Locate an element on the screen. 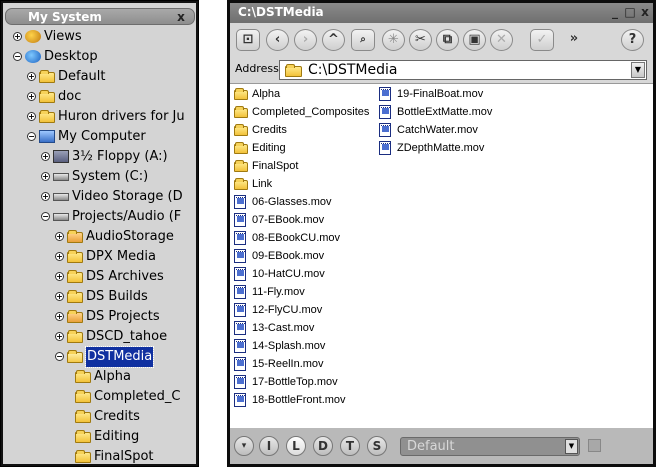 Image resolution: width=656 pixels, height=467 pixels. help-icon: ? is located at coordinates (632, 40).